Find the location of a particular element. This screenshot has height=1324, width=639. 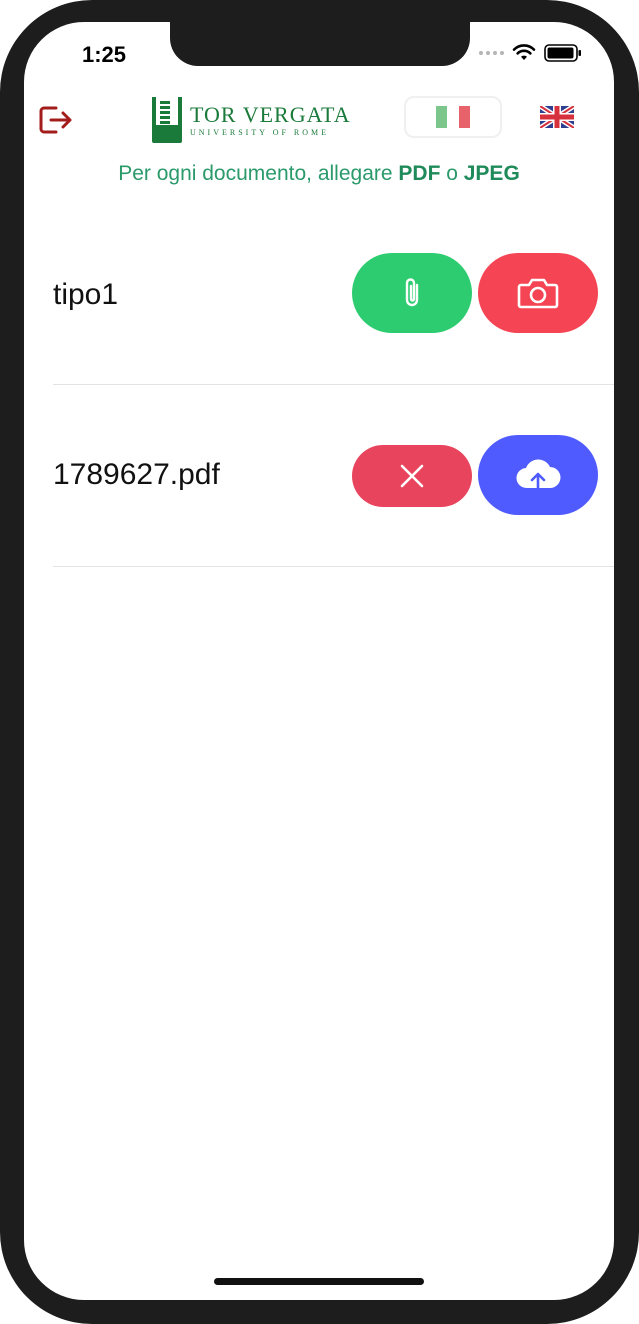

university-logo: TOR VERGATA UNIVERSITY OF ROME is located at coordinates (252, 120).